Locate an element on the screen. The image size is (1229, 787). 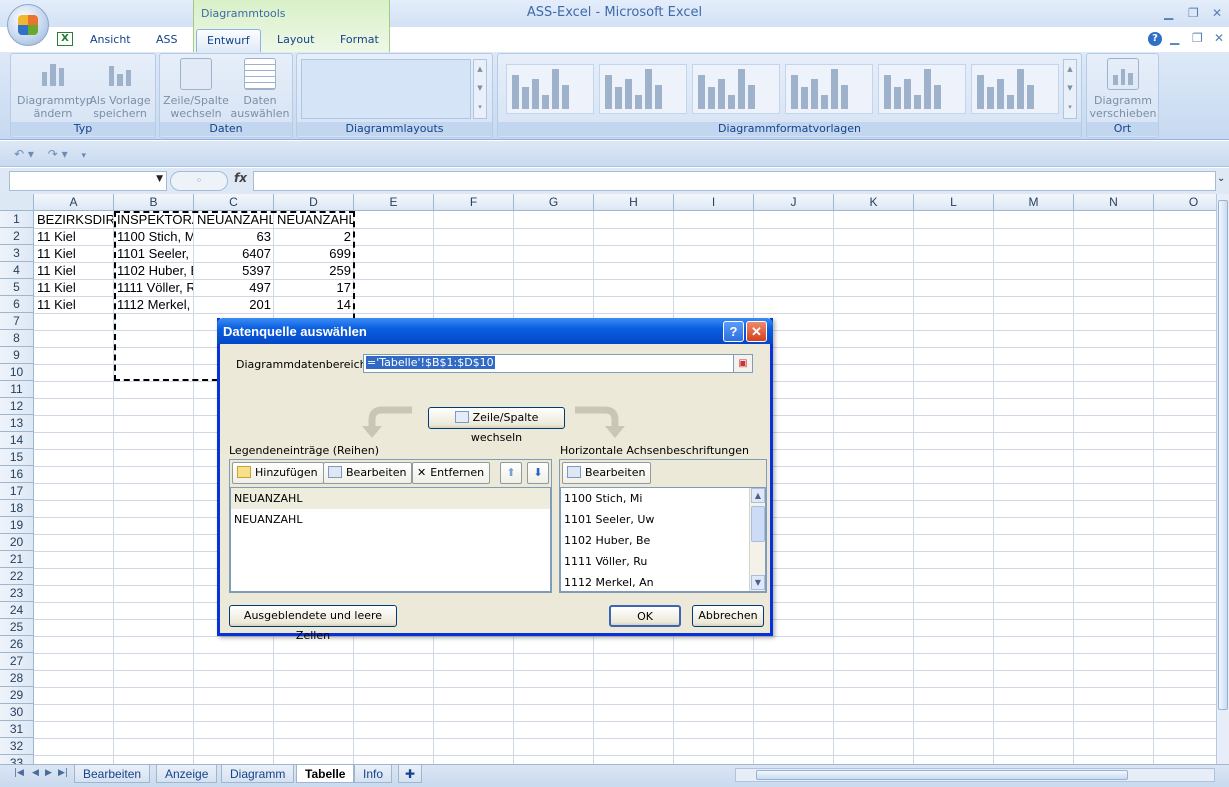
formula-input is located at coordinates (734, 181).